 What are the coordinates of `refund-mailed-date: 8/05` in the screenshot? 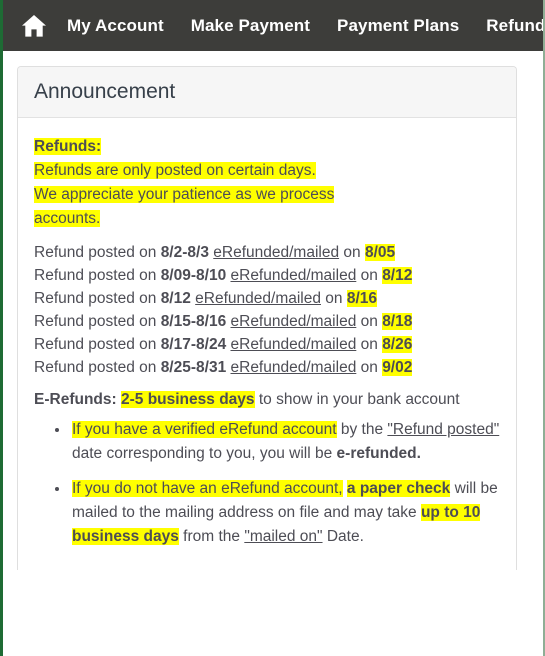 It's located at (380, 253).